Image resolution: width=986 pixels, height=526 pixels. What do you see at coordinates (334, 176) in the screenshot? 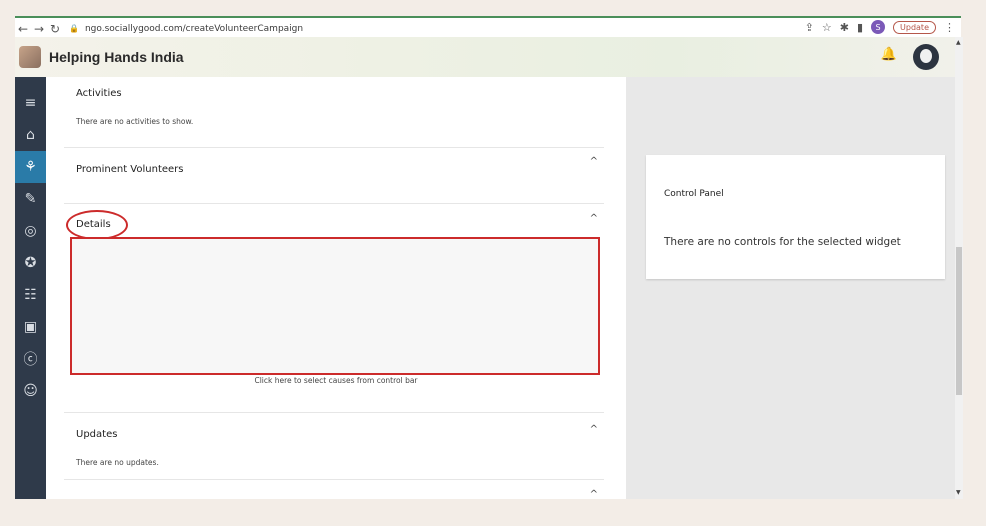
I see `prominent-volunteers-section: Prominent Volunteers ^` at bounding box center [334, 176].